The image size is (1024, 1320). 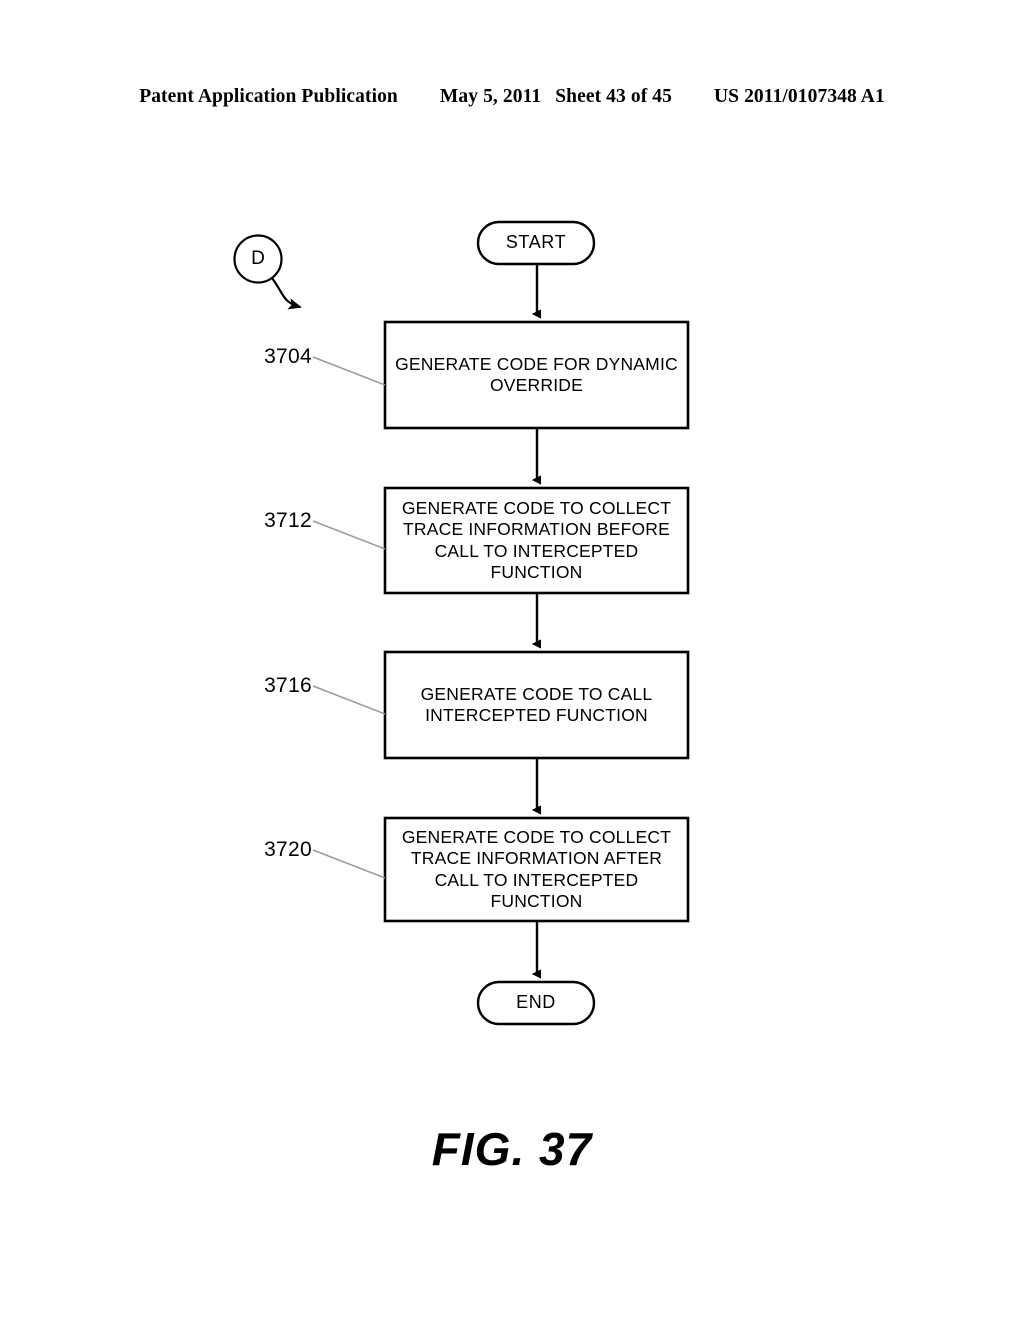 I want to click on process-box-3704-label: GENERATE CODE FOR DYNAMIC OVERRIDE, so click(x=536, y=375).